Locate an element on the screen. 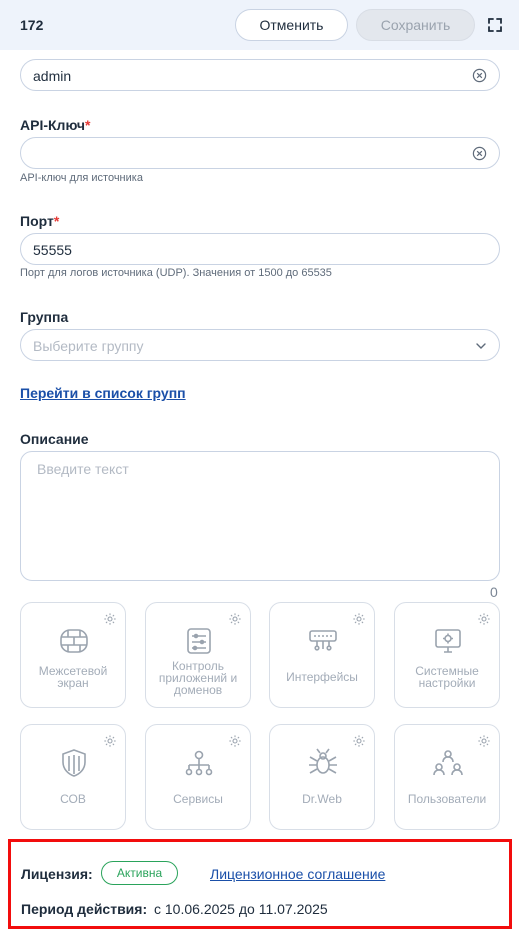  tile-users: Пользователи is located at coordinates (447, 777).